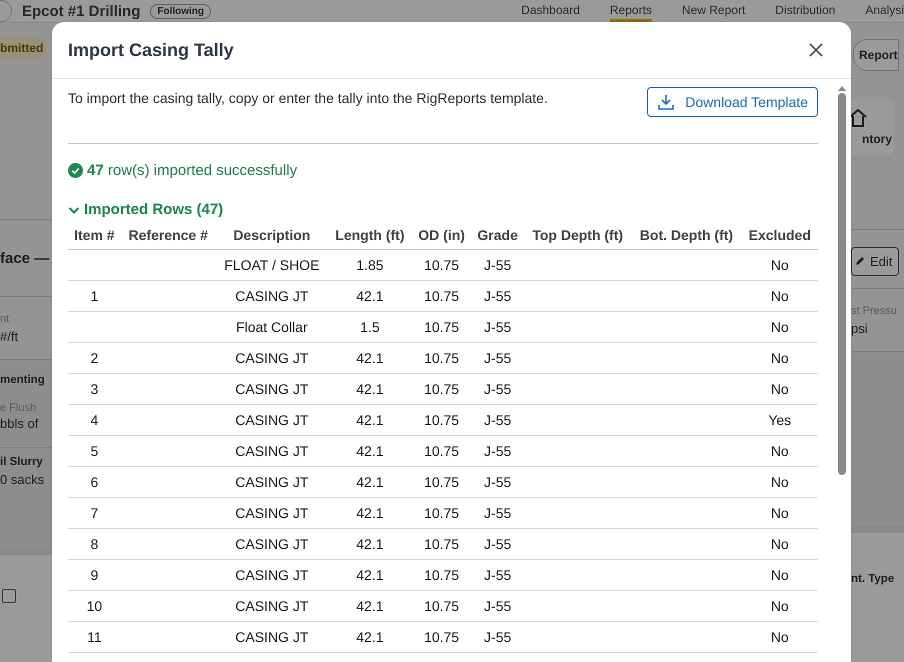 The height and width of the screenshot is (662, 904). What do you see at coordinates (94, 544) in the screenshot?
I see `item-number-cell: 8` at bounding box center [94, 544].